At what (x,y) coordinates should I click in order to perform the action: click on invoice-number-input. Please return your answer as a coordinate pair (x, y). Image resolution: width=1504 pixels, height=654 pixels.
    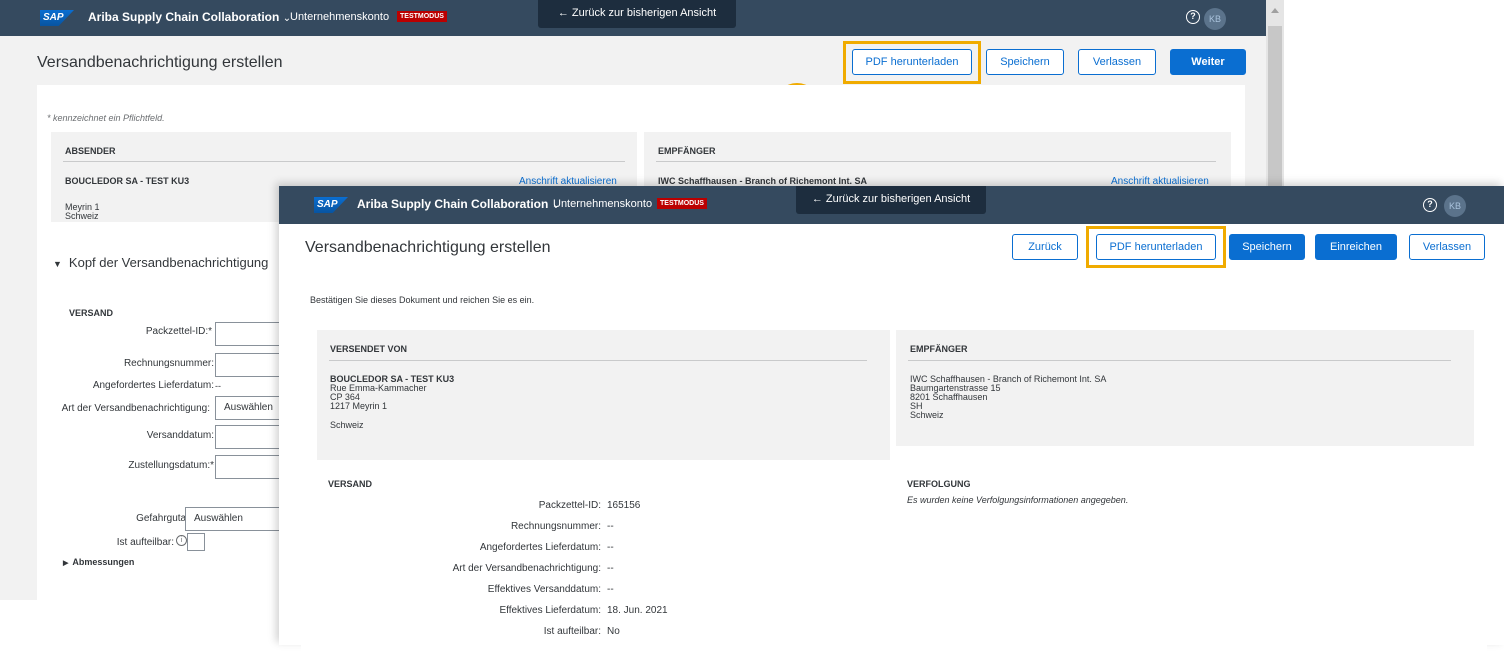
    Looking at the image, I should click on (247, 365).